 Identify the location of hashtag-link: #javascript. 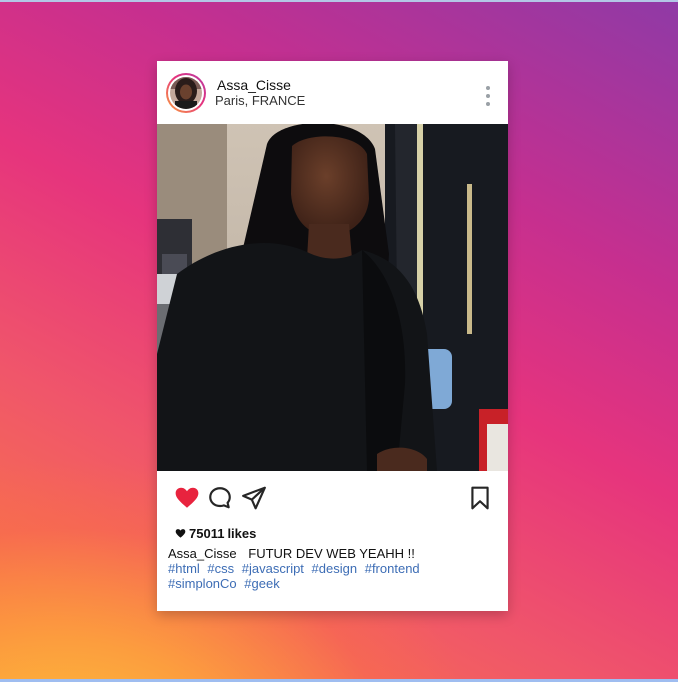
(273, 568).